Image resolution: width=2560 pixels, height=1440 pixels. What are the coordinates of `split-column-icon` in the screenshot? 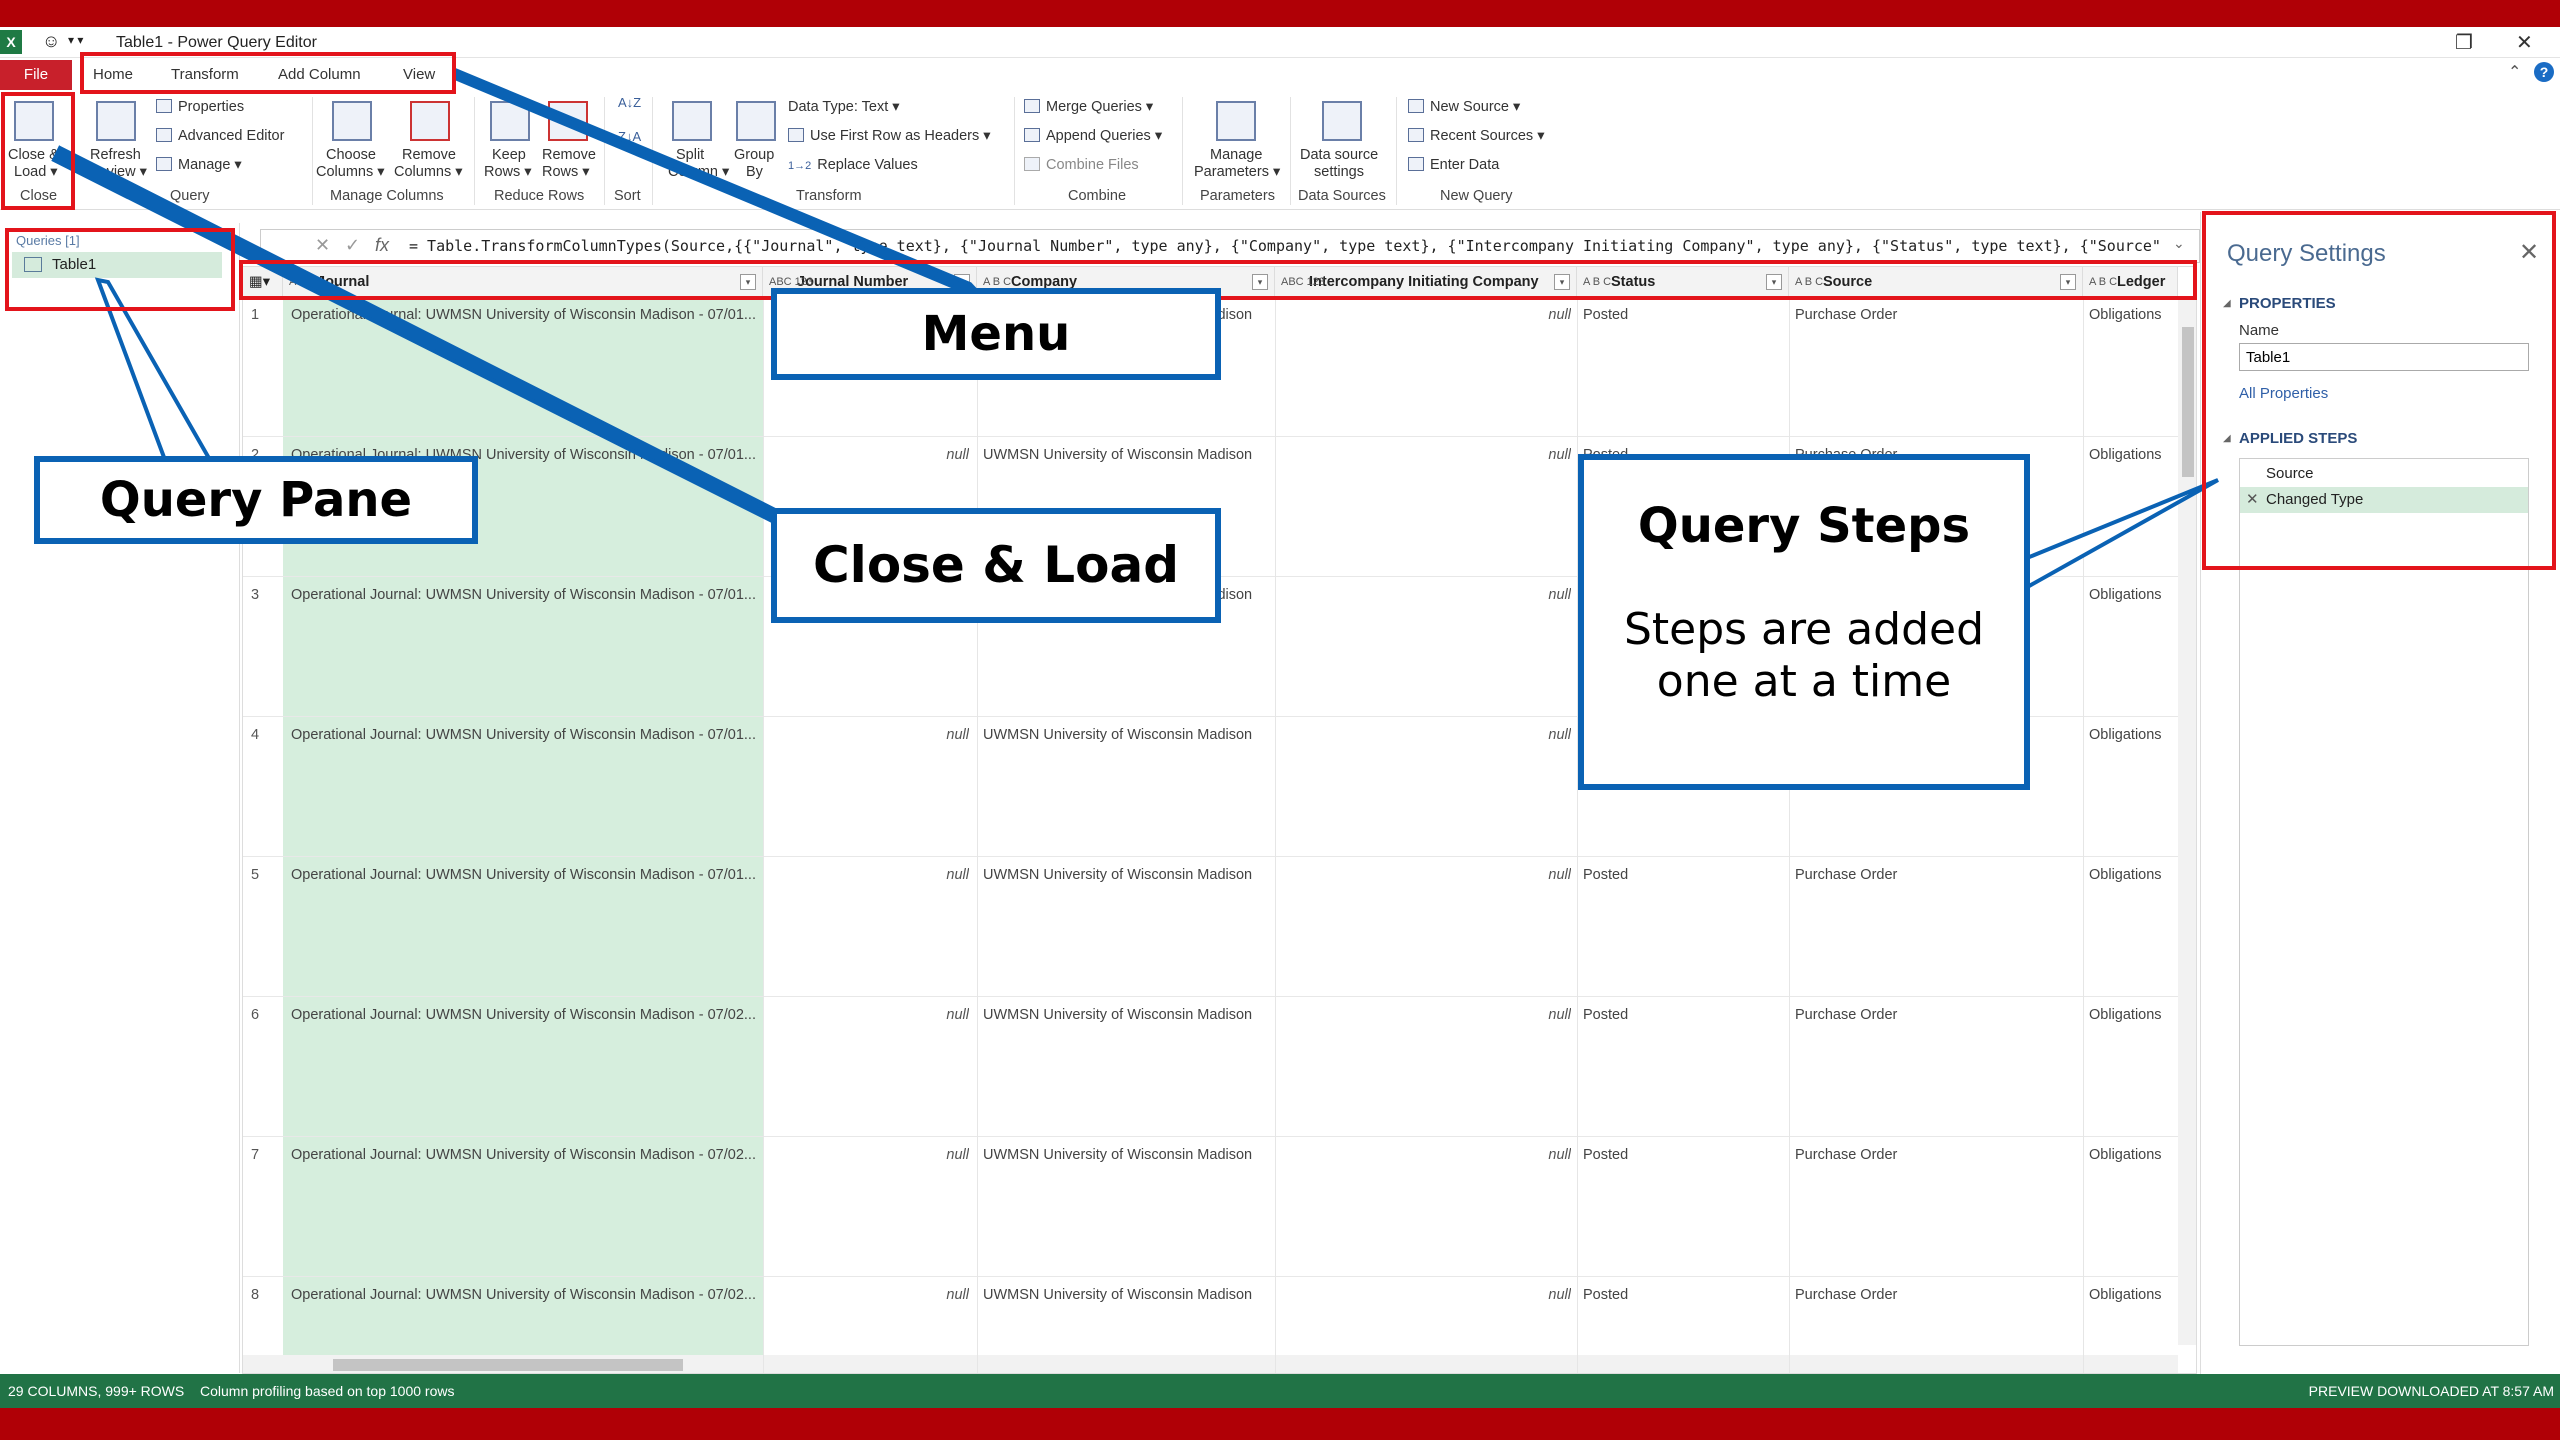 It's located at (692, 121).